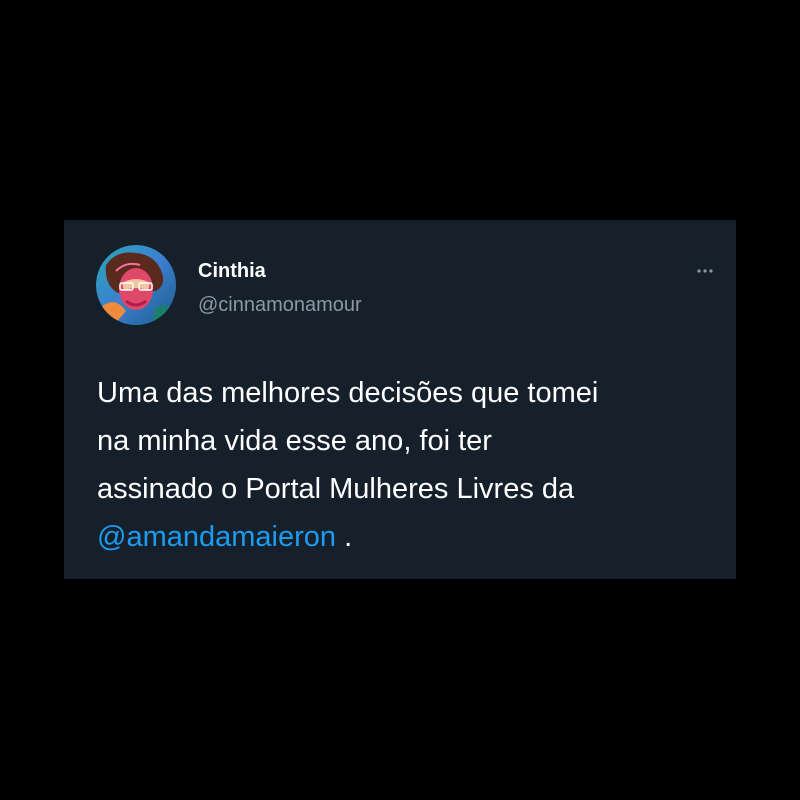 Image resolution: width=800 pixels, height=800 pixels. I want to click on more-horizontal-icon, so click(705, 271).